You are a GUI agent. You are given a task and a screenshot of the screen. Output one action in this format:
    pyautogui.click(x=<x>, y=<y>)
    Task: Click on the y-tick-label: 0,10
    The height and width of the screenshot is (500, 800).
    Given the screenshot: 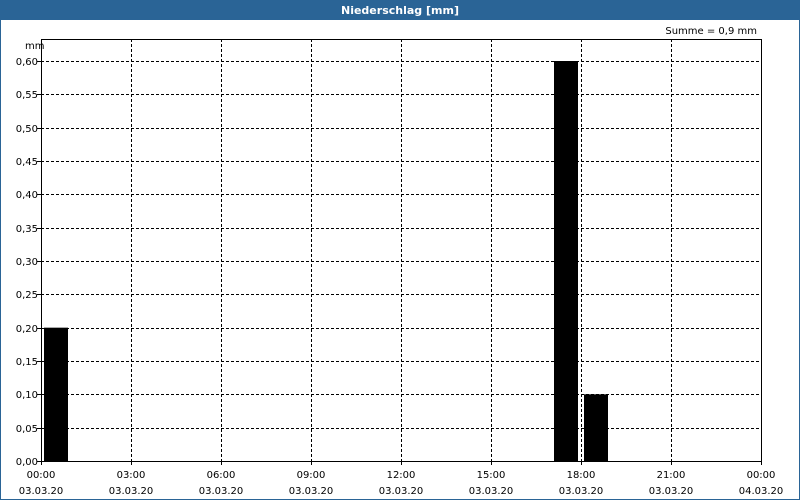 What is the action you would take?
    pyautogui.click(x=27, y=395)
    